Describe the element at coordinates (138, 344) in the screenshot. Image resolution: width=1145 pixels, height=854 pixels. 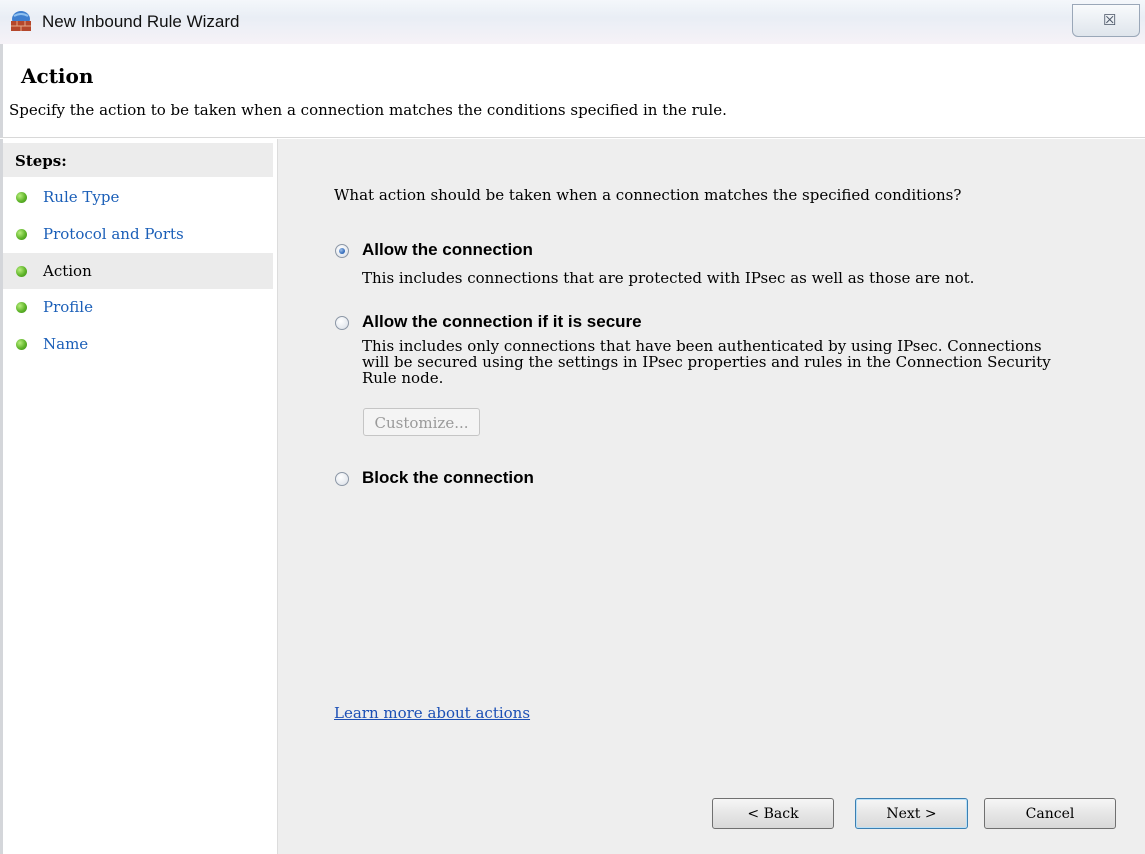
I see `step-name: Name` at that location.